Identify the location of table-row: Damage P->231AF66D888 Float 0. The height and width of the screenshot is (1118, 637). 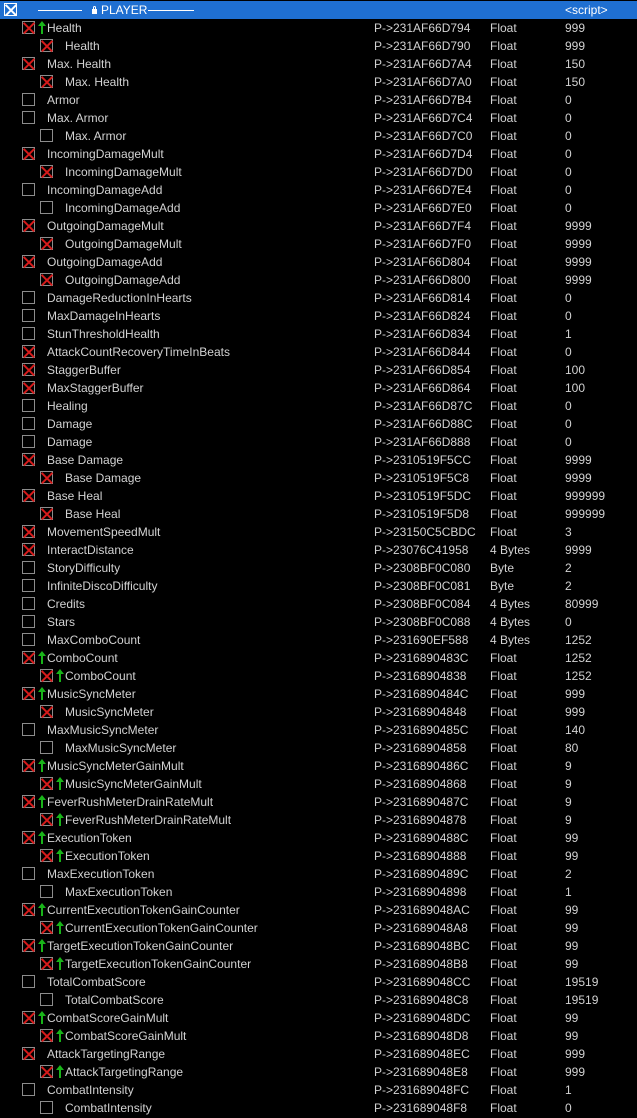
(318, 442).